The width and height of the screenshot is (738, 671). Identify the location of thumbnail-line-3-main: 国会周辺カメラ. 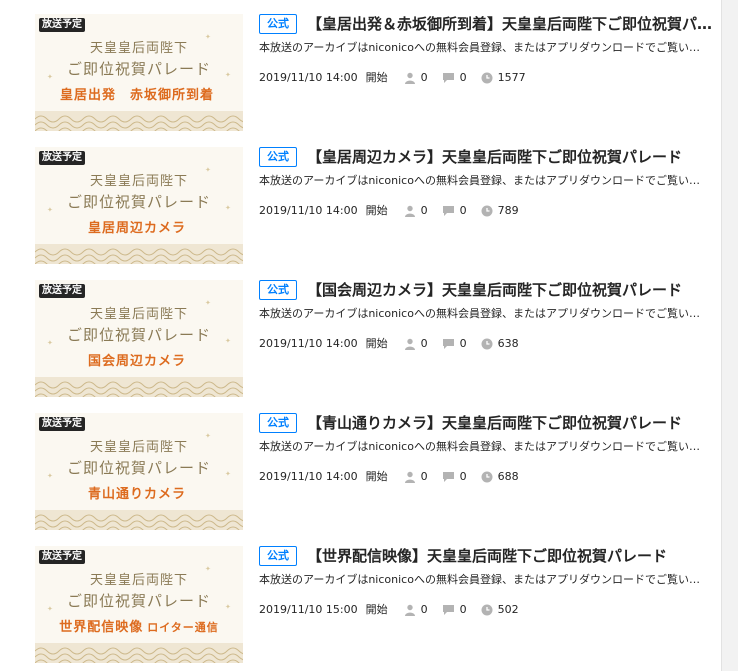
(136, 361).